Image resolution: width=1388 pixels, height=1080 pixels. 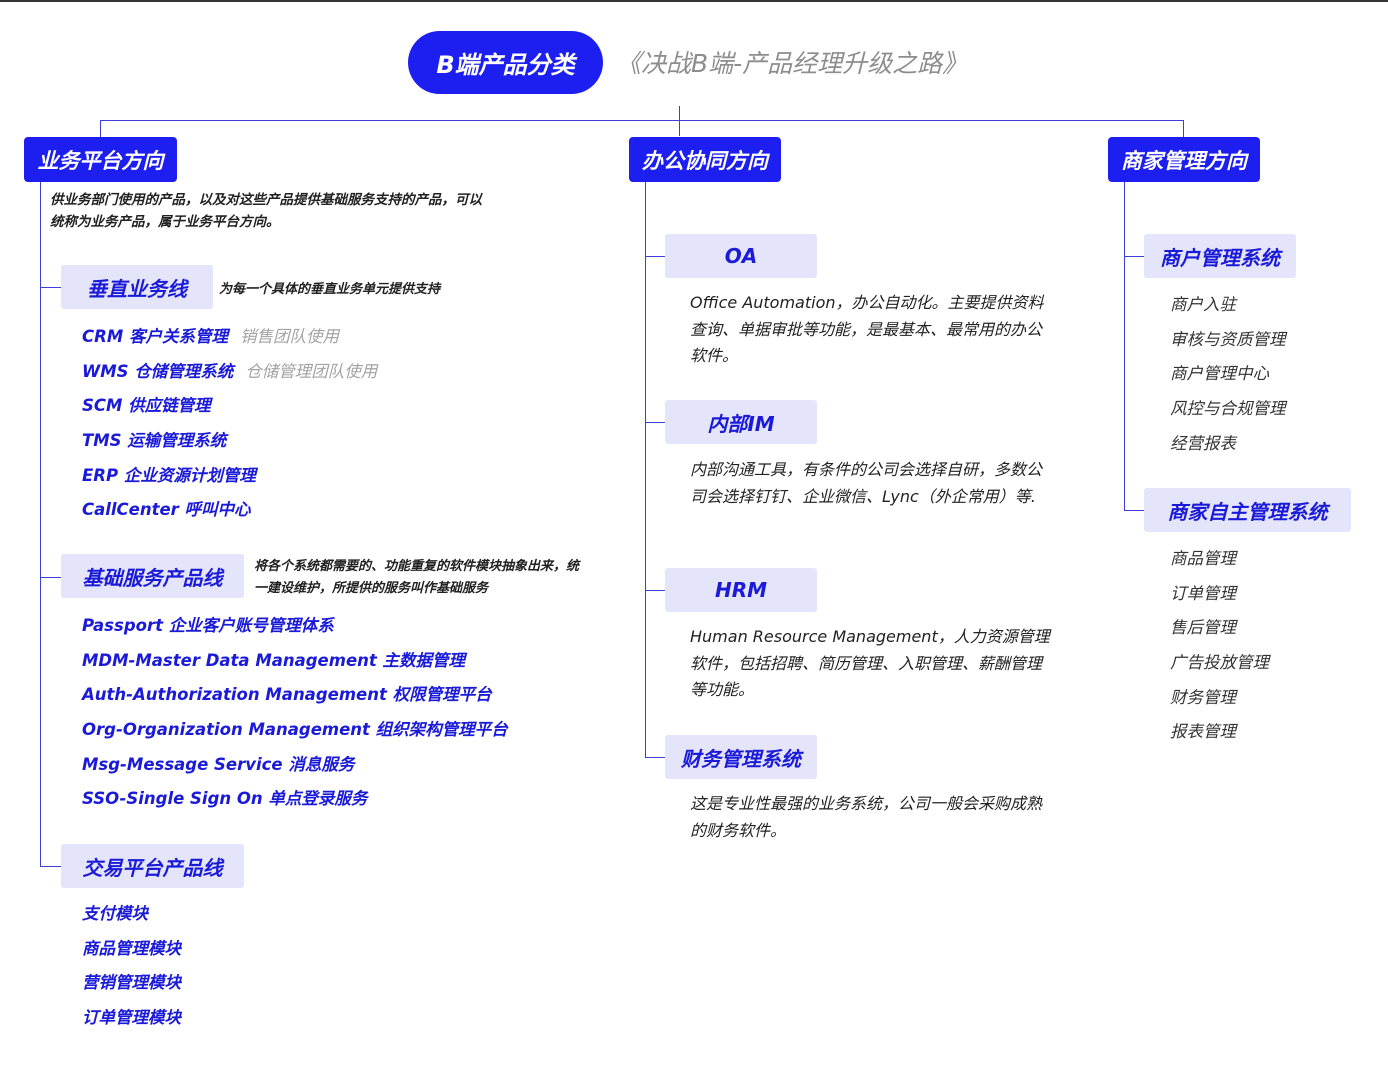 I want to click on direction-business-platform: 业务平台方向, so click(x=100, y=159).